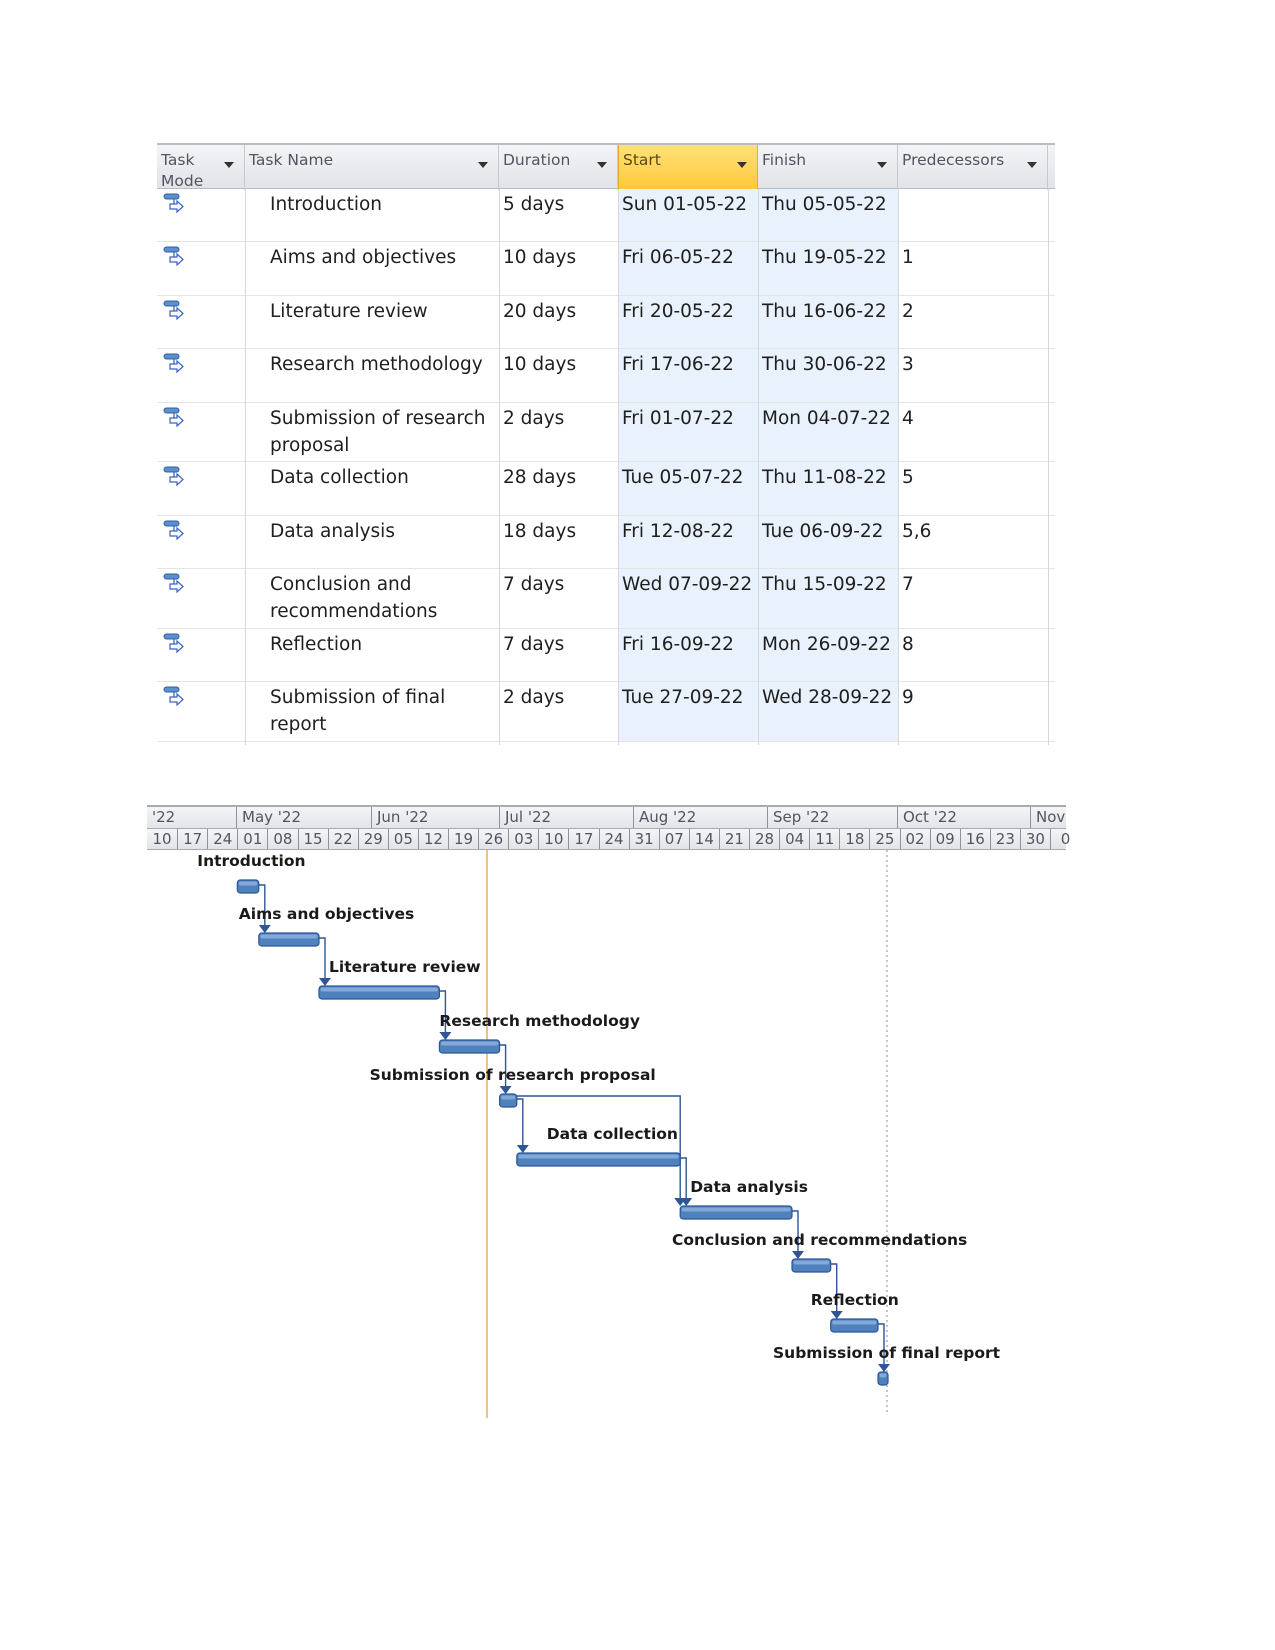  What do you see at coordinates (251, 861) in the screenshot?
I see `task-bar-label: Introduction` at bounding box center [251, 861].